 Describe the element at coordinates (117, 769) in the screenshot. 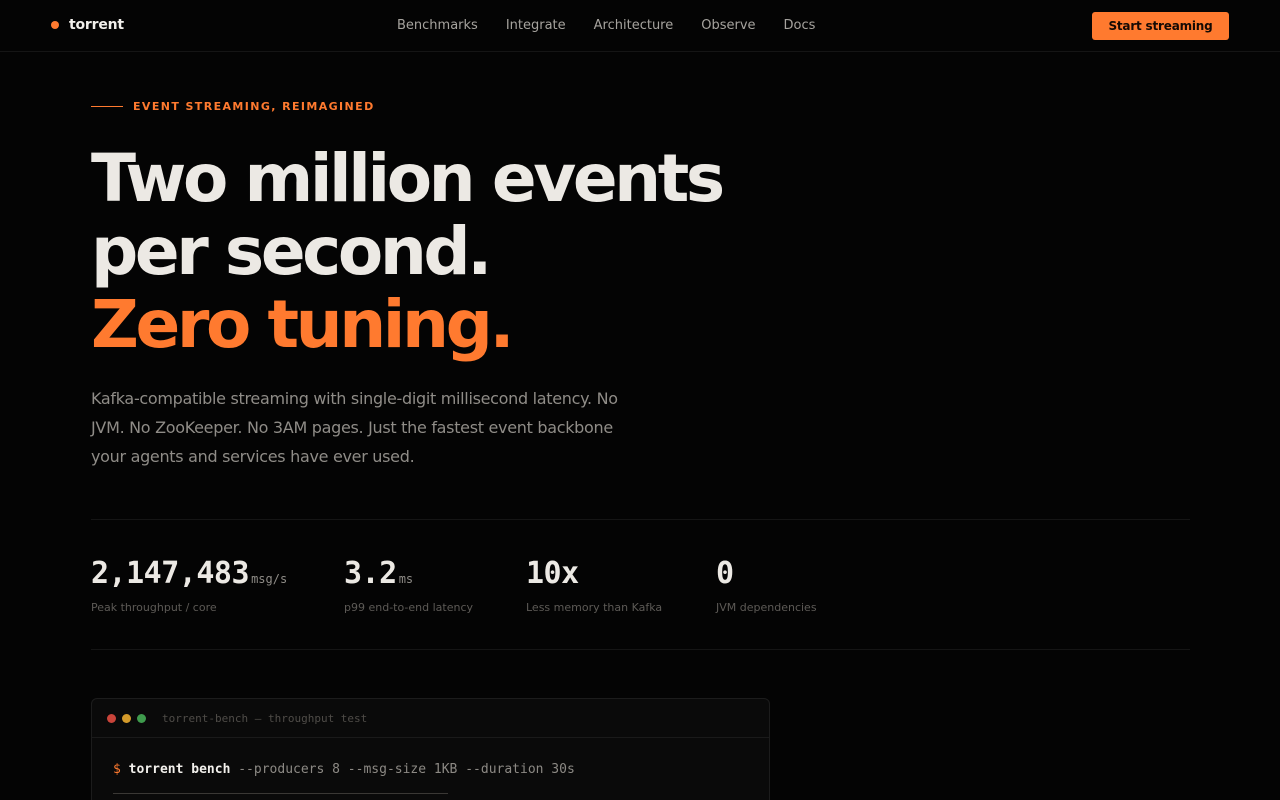

I see `terminal-prompt: $` at that location.